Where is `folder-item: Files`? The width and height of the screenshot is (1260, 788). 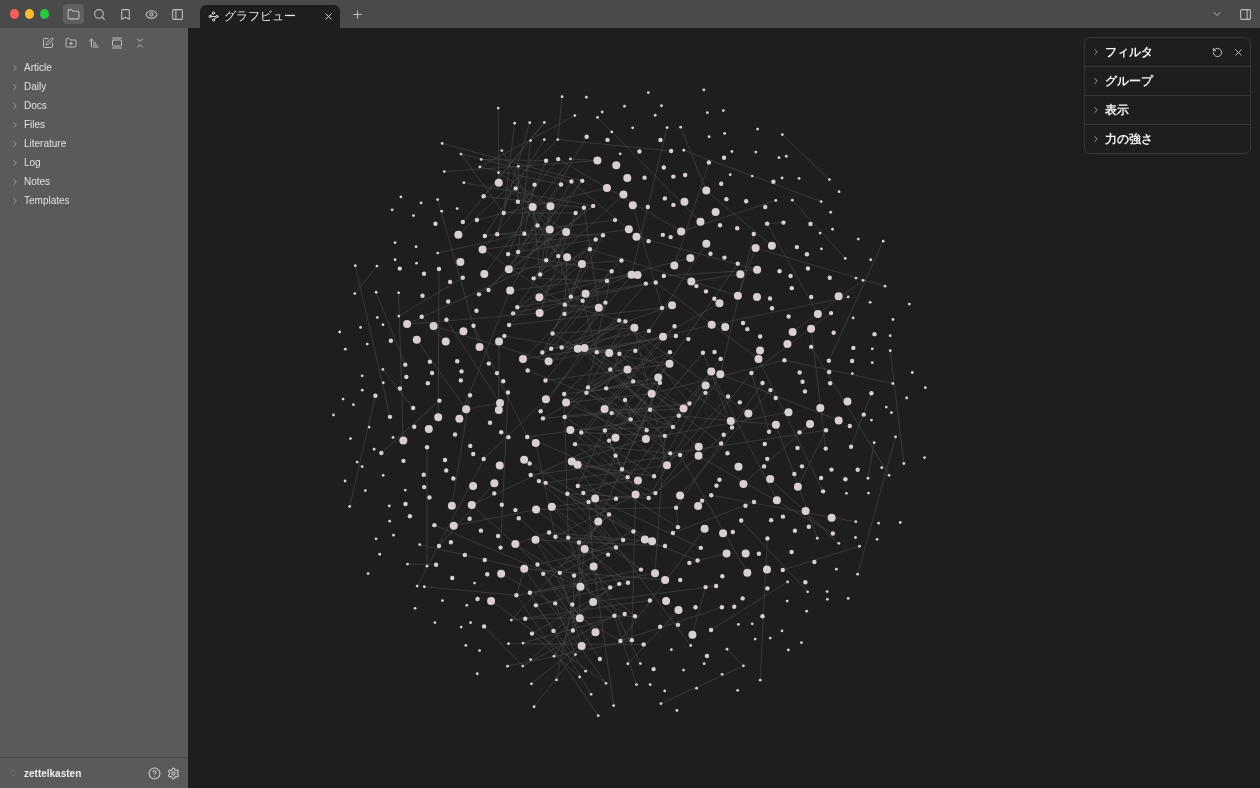 folder-item: Files is located at coordinates (94, 124).